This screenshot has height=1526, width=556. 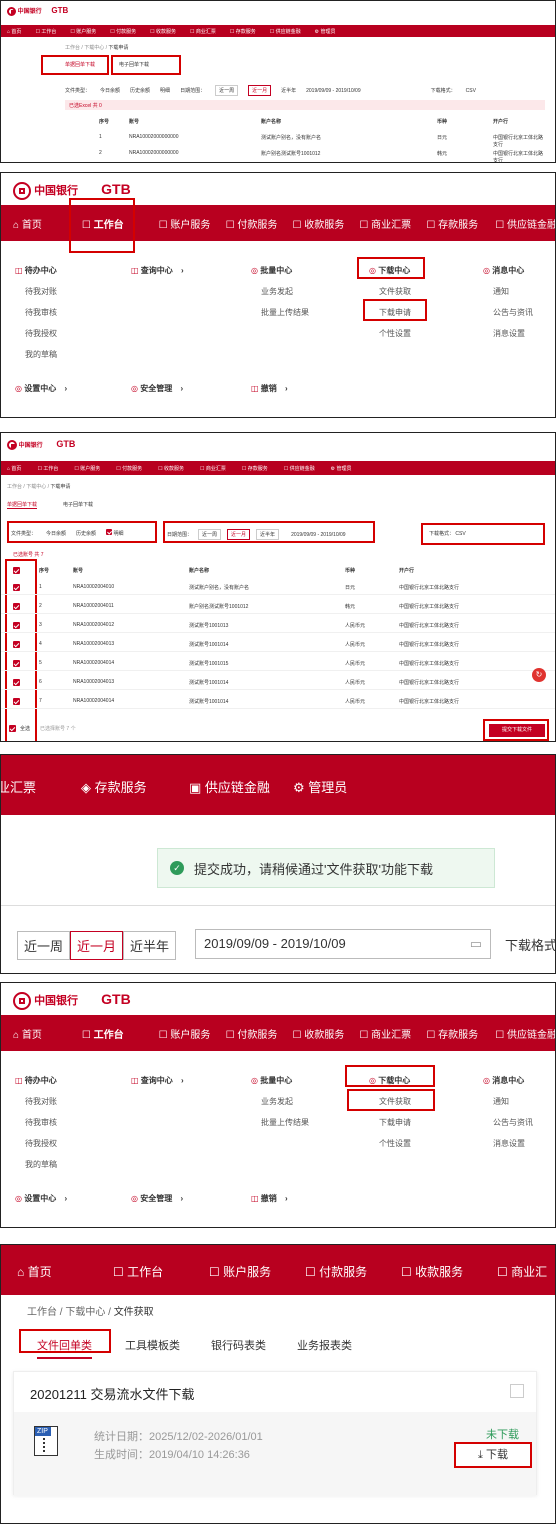 What do you see at coordinates (493, 1455) in the screenshot?
I see `download-button: ⤓ 下载` at bounding box center [493, 1455].